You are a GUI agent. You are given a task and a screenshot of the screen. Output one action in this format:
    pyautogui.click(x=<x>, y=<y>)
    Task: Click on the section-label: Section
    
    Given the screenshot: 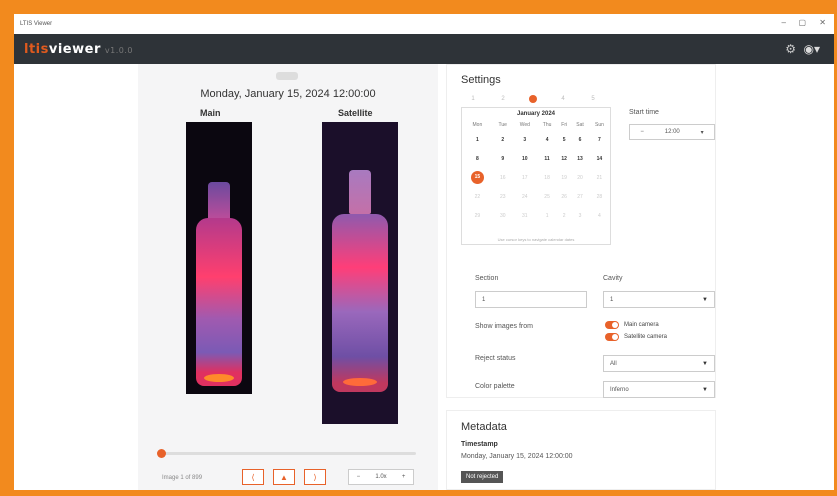 What is the action you would take?
    pyautogui.click(x=487, y=278)
    